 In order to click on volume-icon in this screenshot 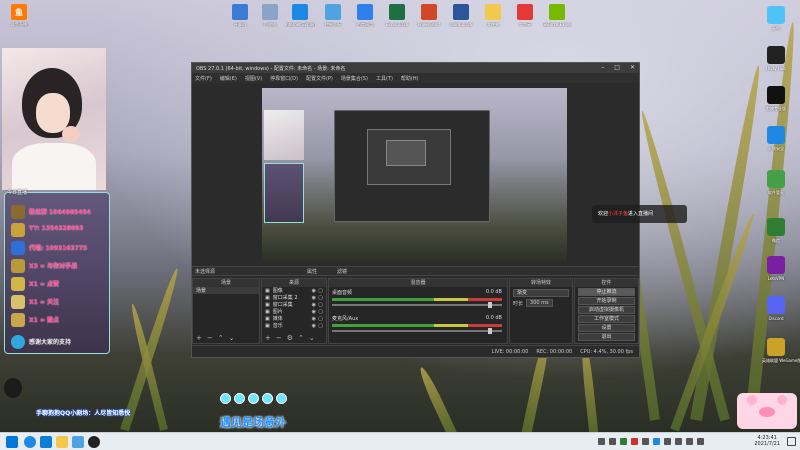, I will do `click(689, 441)`.